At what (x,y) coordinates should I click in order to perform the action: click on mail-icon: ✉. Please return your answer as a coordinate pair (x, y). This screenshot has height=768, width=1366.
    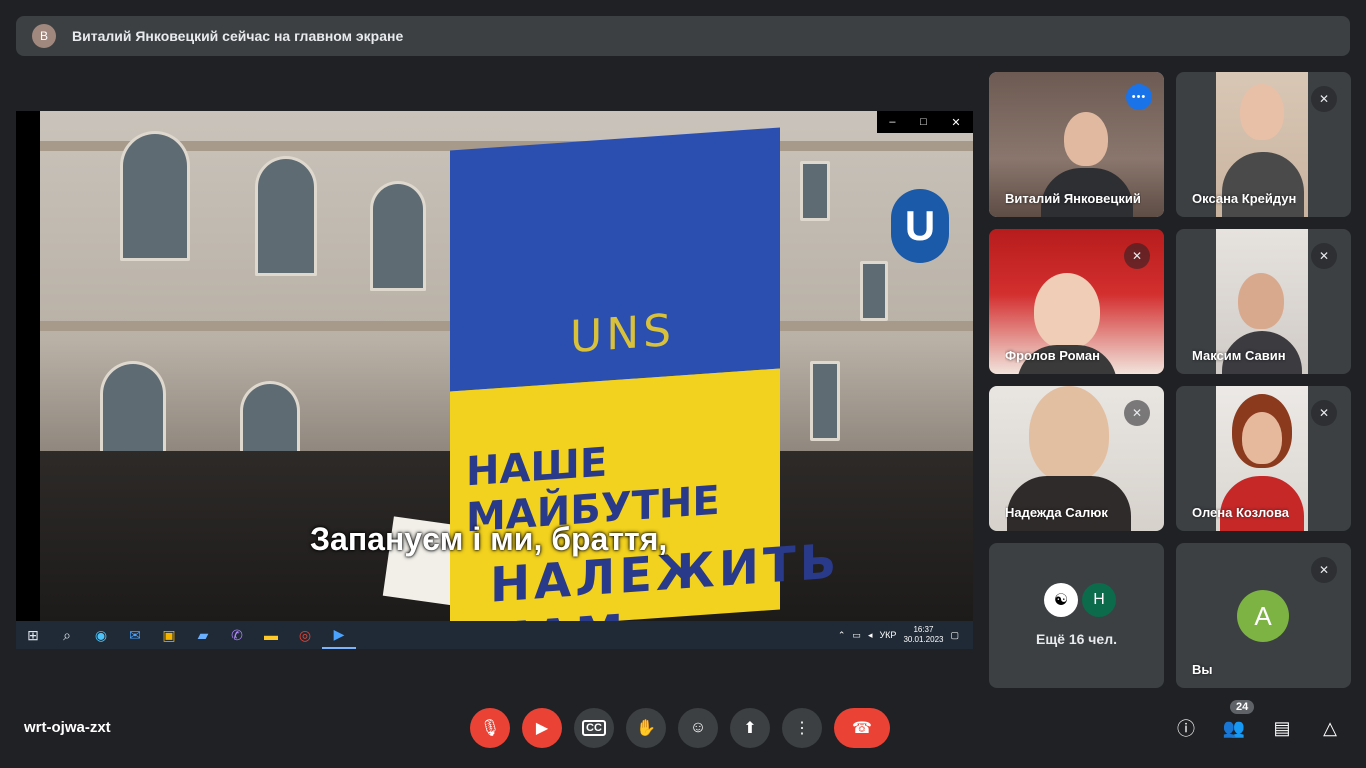
    Looking at the image, I should click on (135, 635).